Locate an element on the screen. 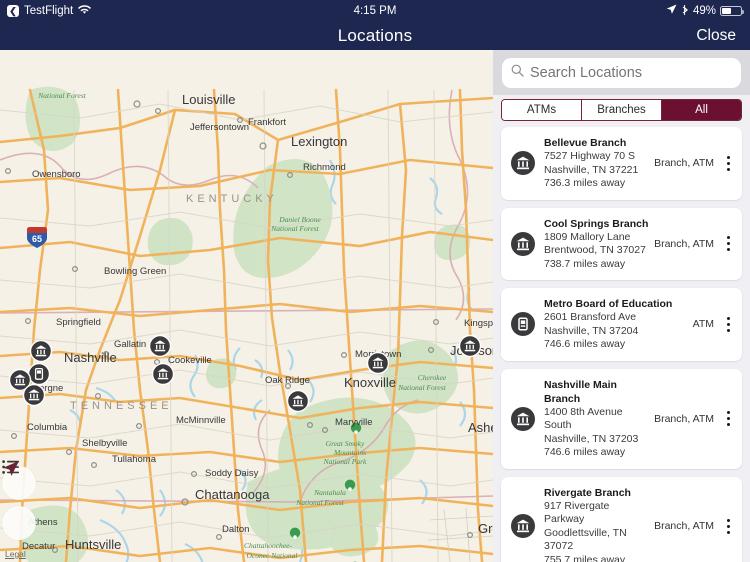 The width and height of the screenshot is (750, 562). search-icon is located at coordinates (517, 73).